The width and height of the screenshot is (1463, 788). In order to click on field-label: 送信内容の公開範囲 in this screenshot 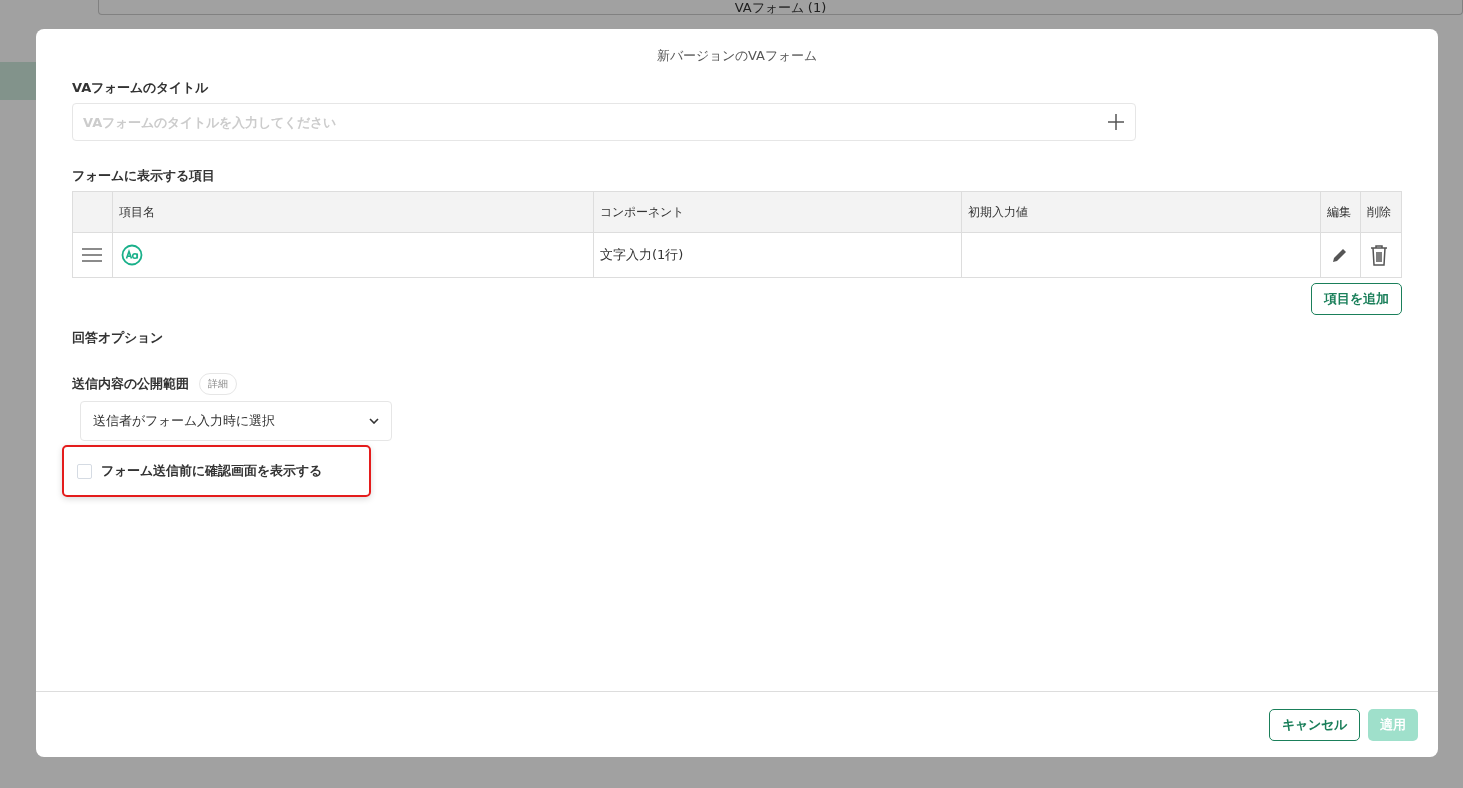, I will do `click(130, 384)`.